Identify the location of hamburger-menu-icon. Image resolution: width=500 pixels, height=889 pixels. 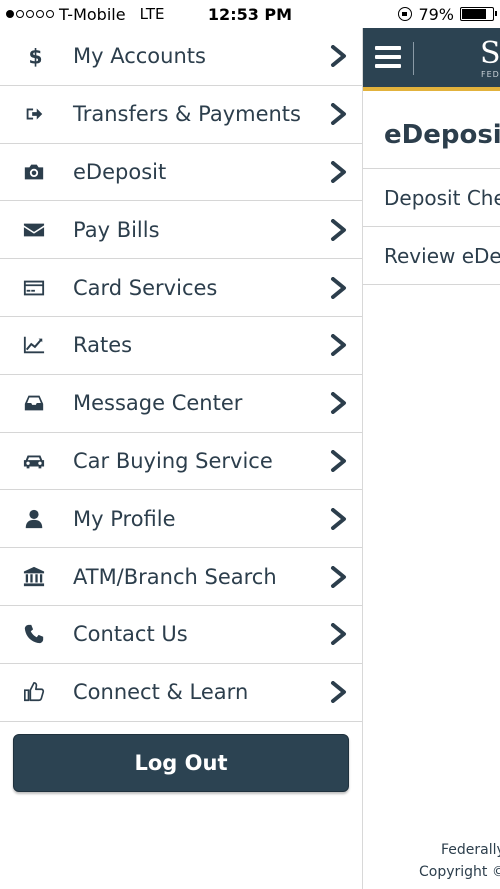
(388, 57).